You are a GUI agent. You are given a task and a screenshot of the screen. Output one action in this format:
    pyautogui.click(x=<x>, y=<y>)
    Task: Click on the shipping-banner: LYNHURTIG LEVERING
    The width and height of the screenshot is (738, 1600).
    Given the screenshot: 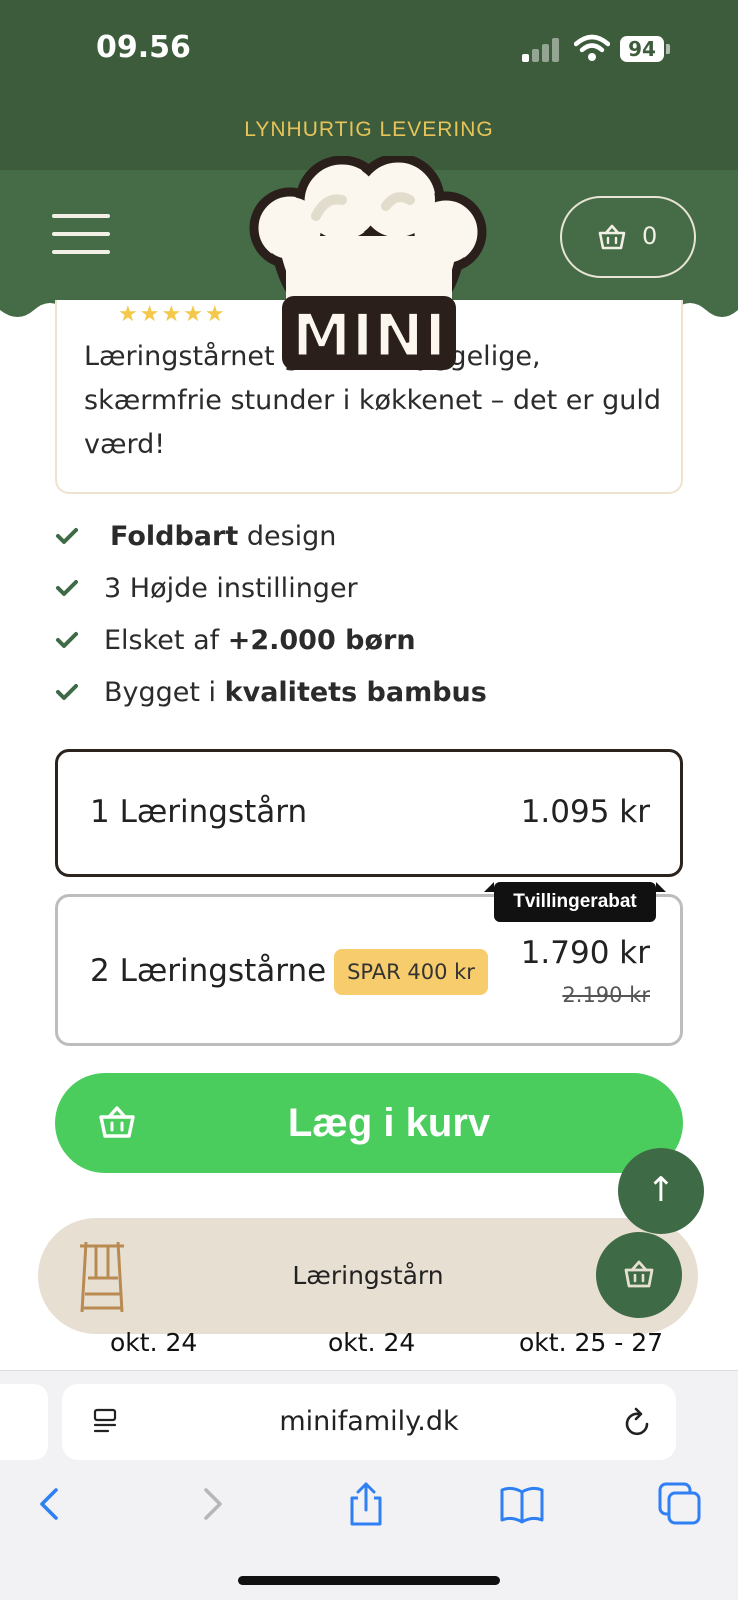 What is the action you would take?
    pyautogui.click(x=369, y=129)
    